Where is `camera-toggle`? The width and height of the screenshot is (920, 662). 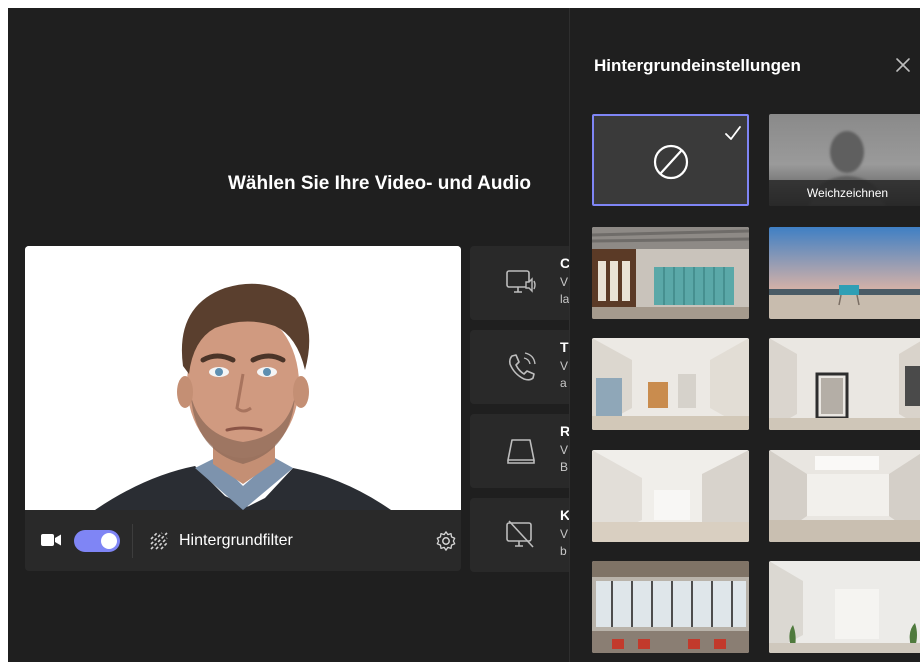
camera-toggle is located at coordinates (97, 541).